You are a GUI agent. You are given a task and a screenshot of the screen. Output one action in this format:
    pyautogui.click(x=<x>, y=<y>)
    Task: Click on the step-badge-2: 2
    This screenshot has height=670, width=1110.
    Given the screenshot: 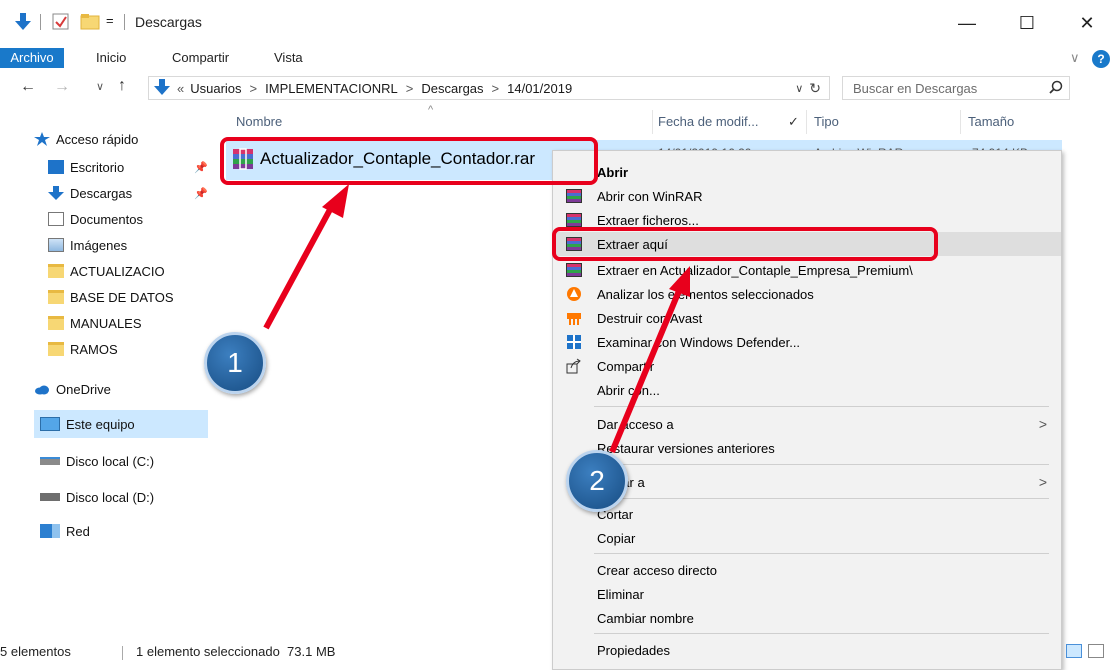 What is the action you would take?
    pyautogui.click(x=597, y=481)
    